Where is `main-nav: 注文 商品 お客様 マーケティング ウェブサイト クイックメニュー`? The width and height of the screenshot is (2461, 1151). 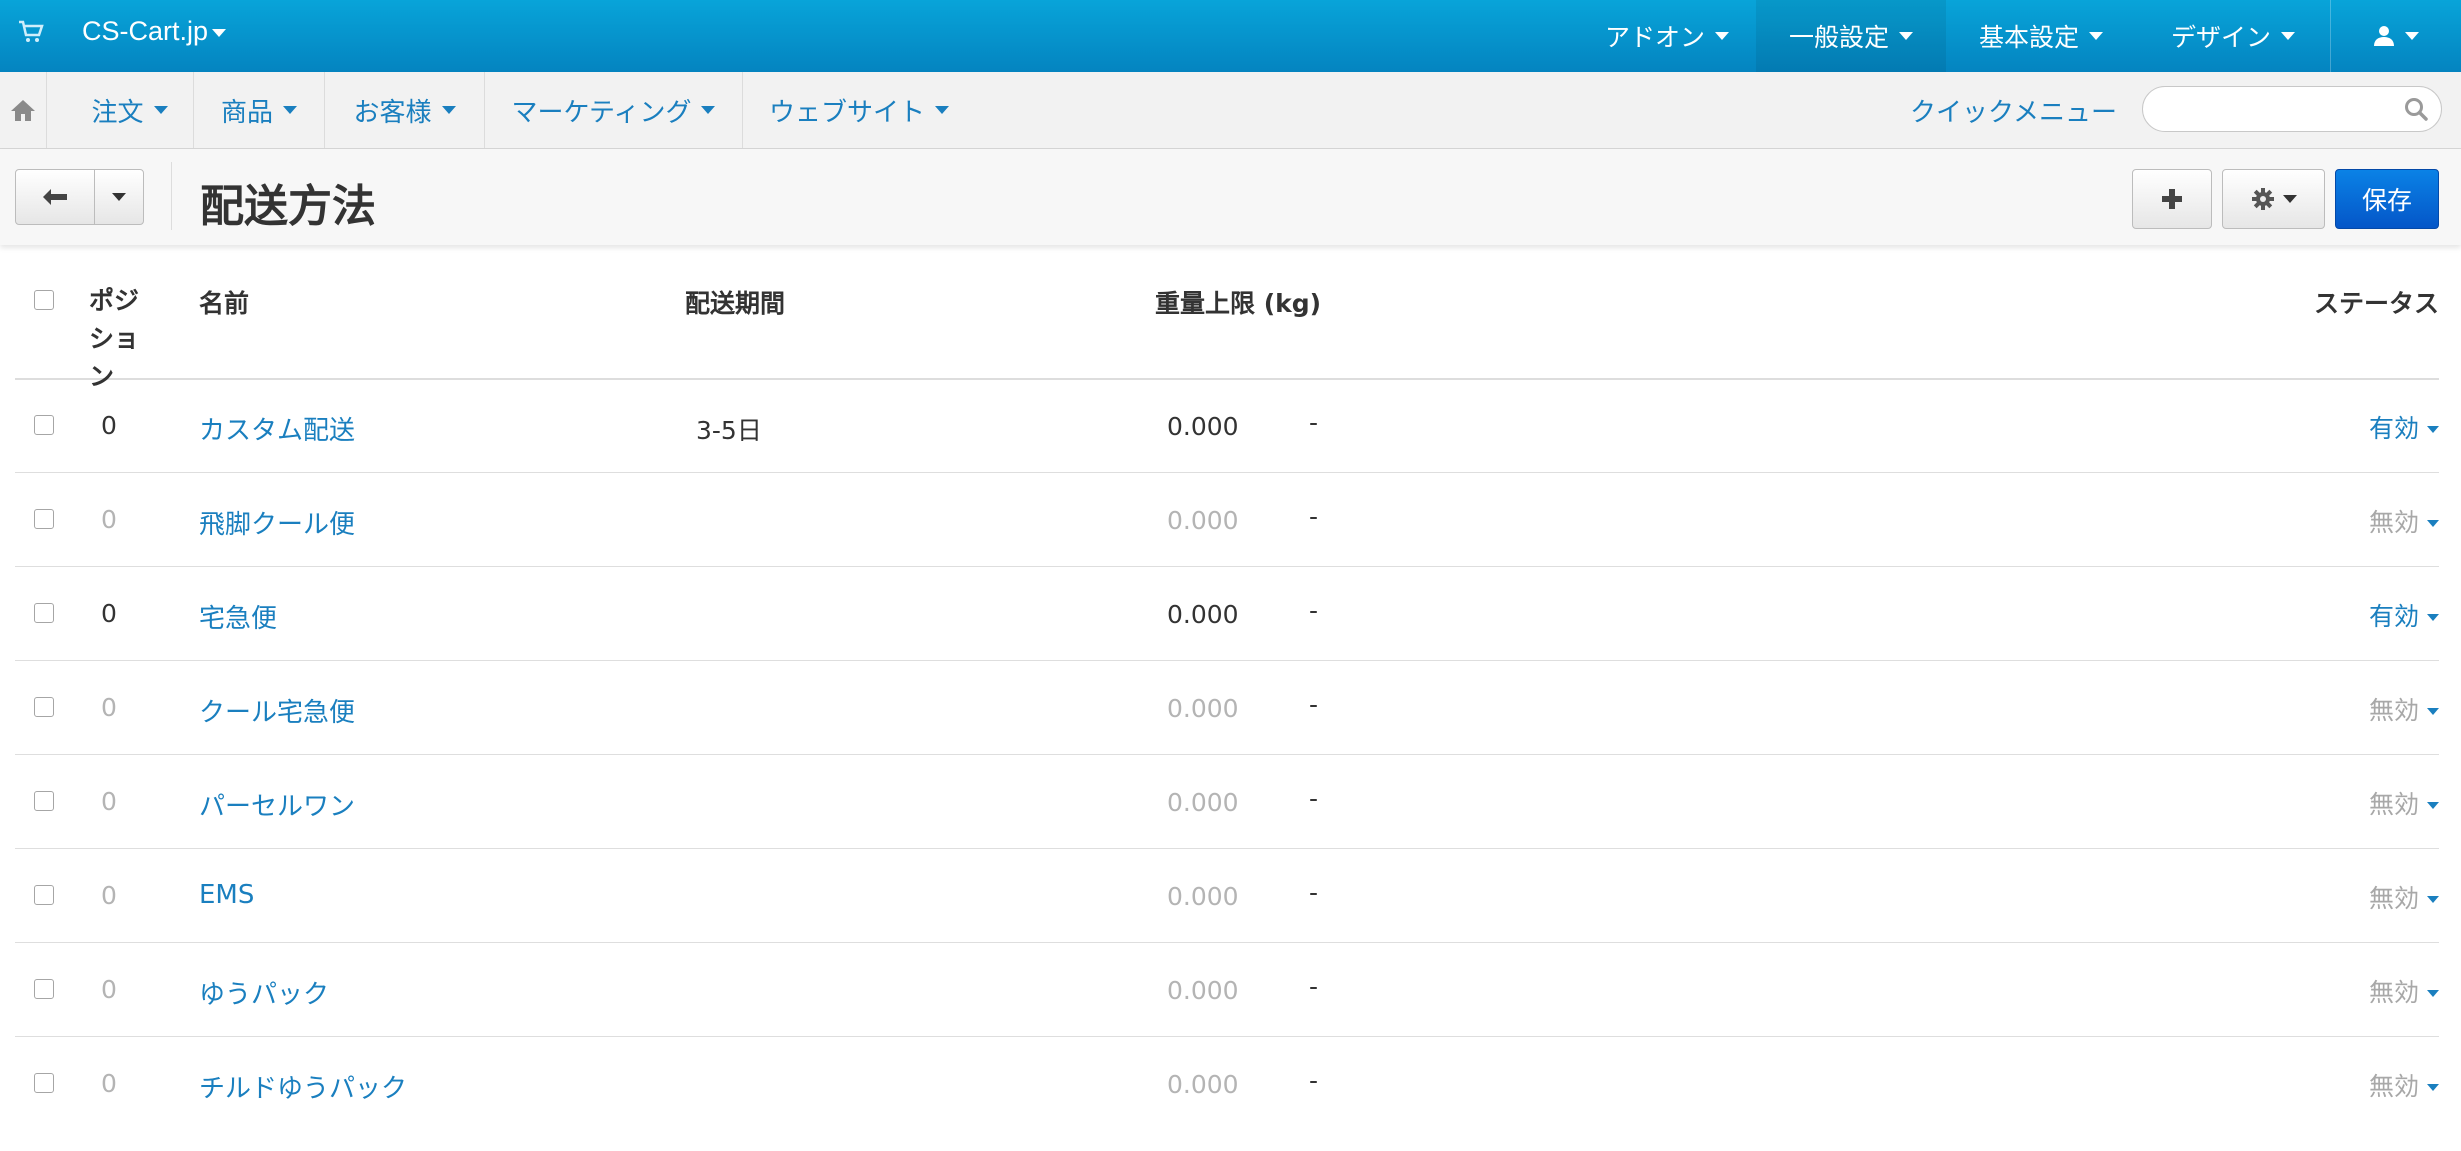
main-nav: 注文 商品 お客様 マーケティング ウェブサイト クイックメニュー is located at coordinates (1230, 110).